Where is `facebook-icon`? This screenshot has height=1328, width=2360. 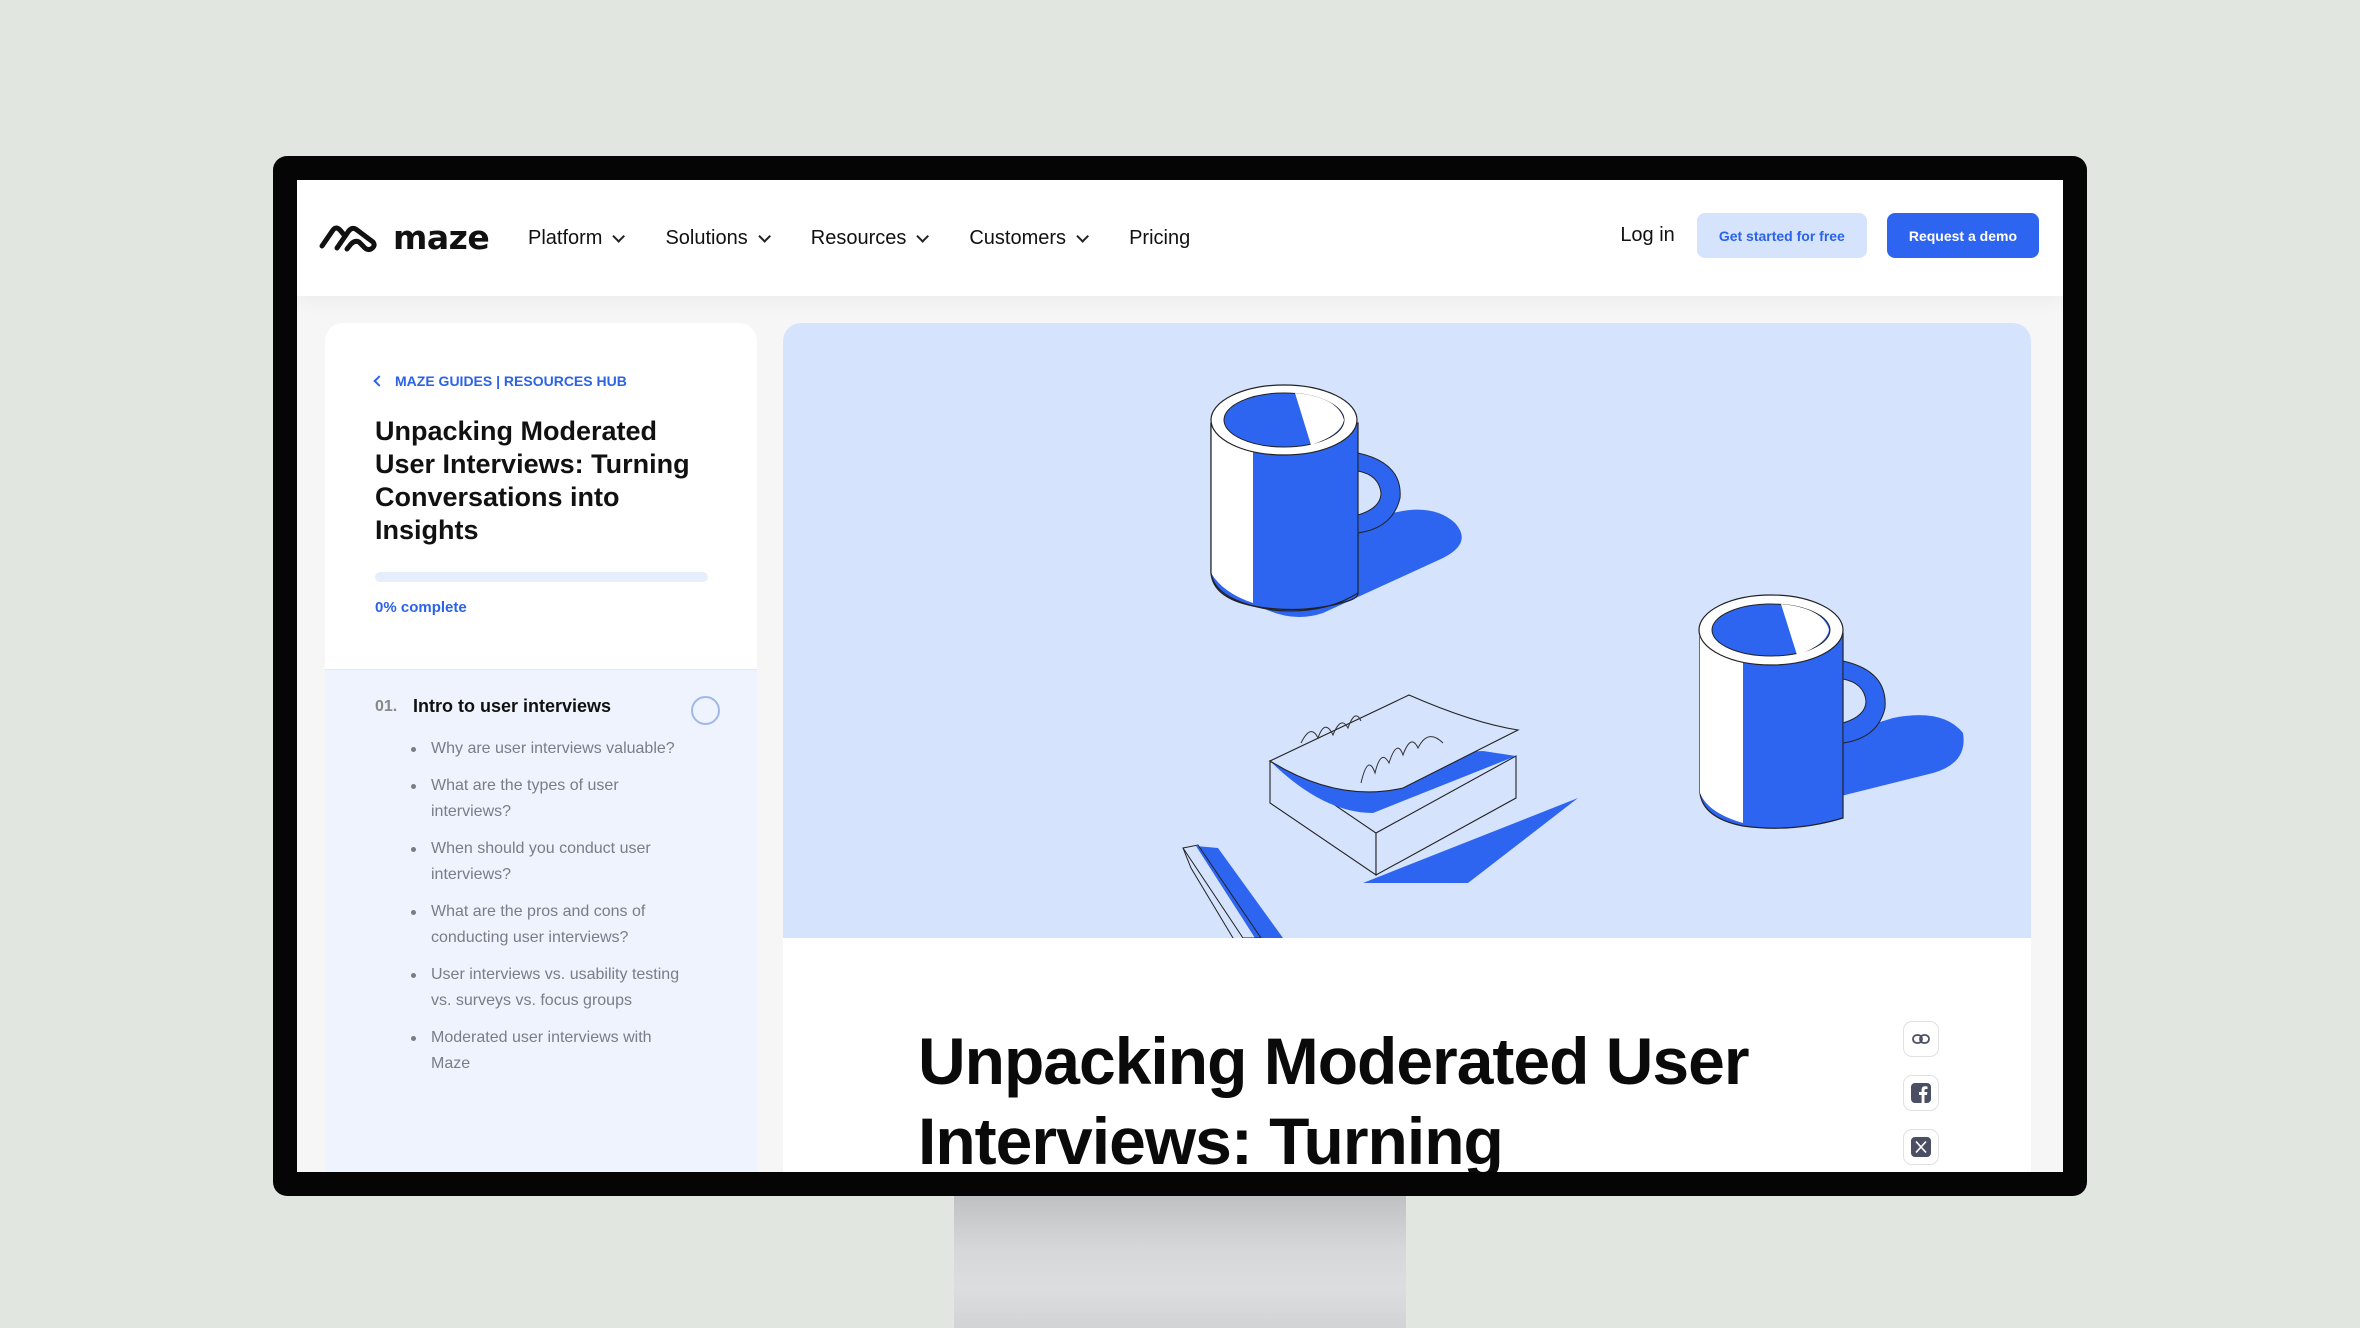
facebook-icon is located at coordinates (1921, 1093).